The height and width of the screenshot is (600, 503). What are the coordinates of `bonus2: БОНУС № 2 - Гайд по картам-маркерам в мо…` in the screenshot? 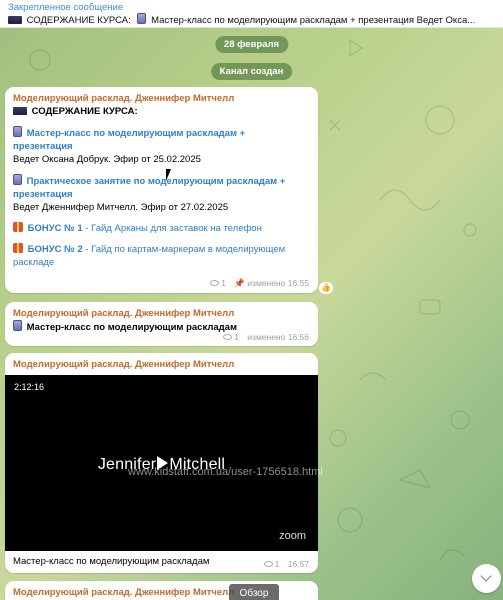 It's located at (161, 249).